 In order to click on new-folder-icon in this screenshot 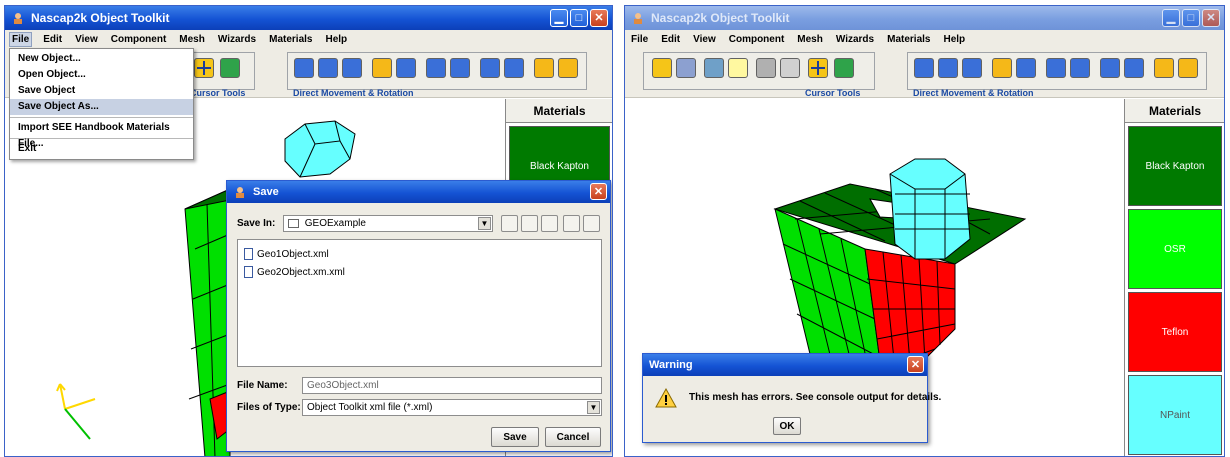, I will do `click(549, 223)`.